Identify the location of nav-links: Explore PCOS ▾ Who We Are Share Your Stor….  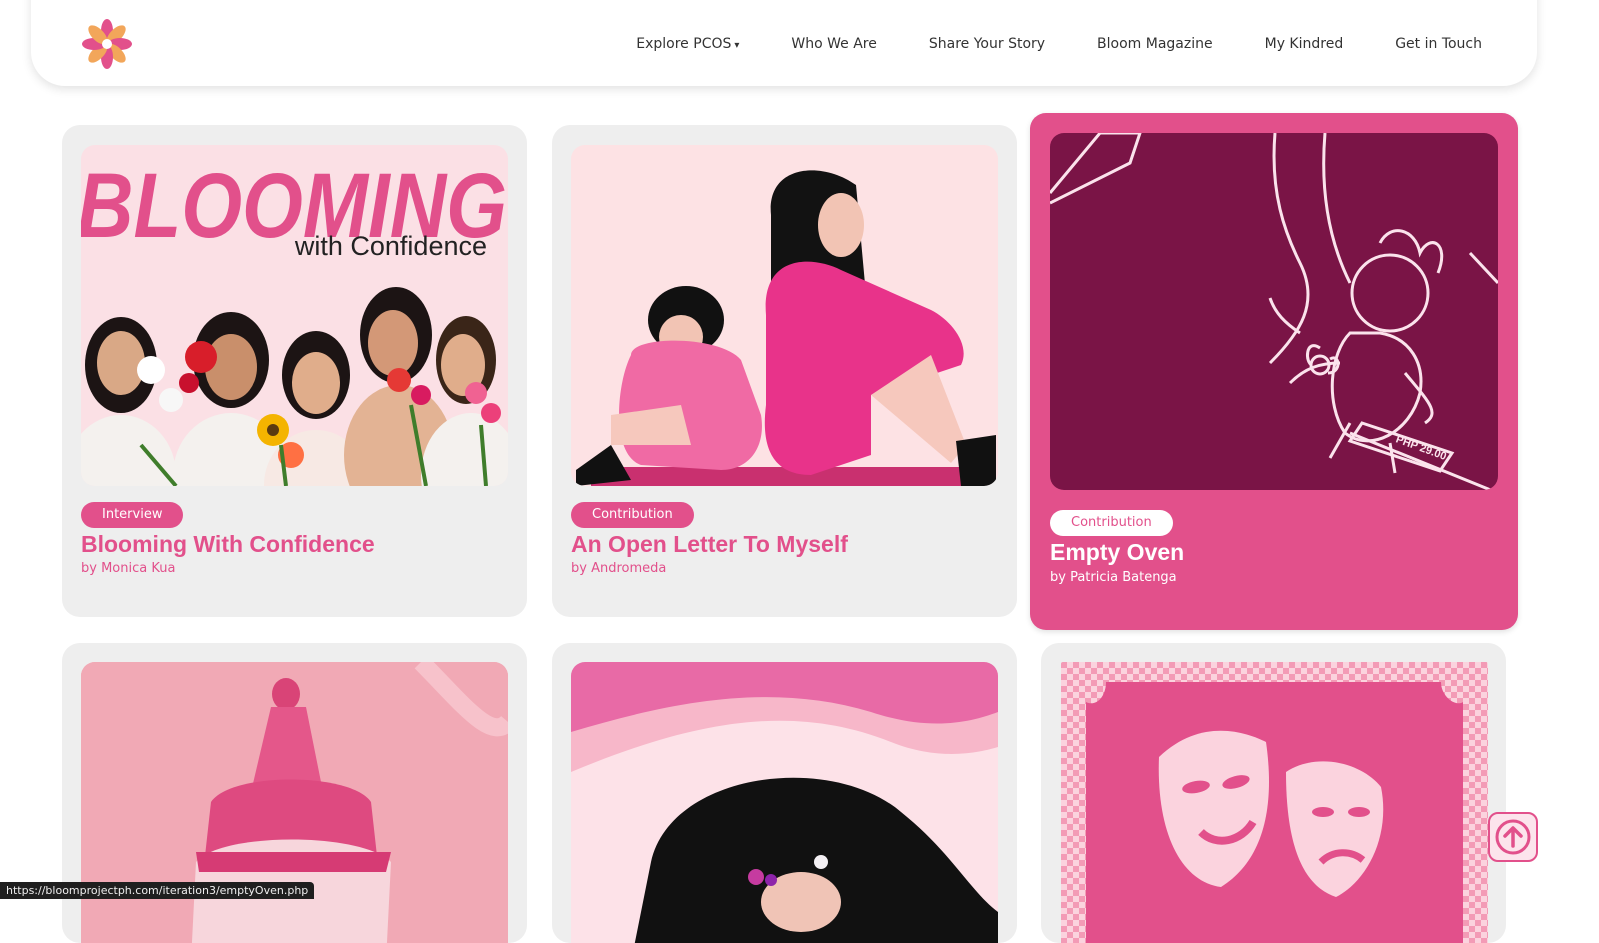
(1059, 44).